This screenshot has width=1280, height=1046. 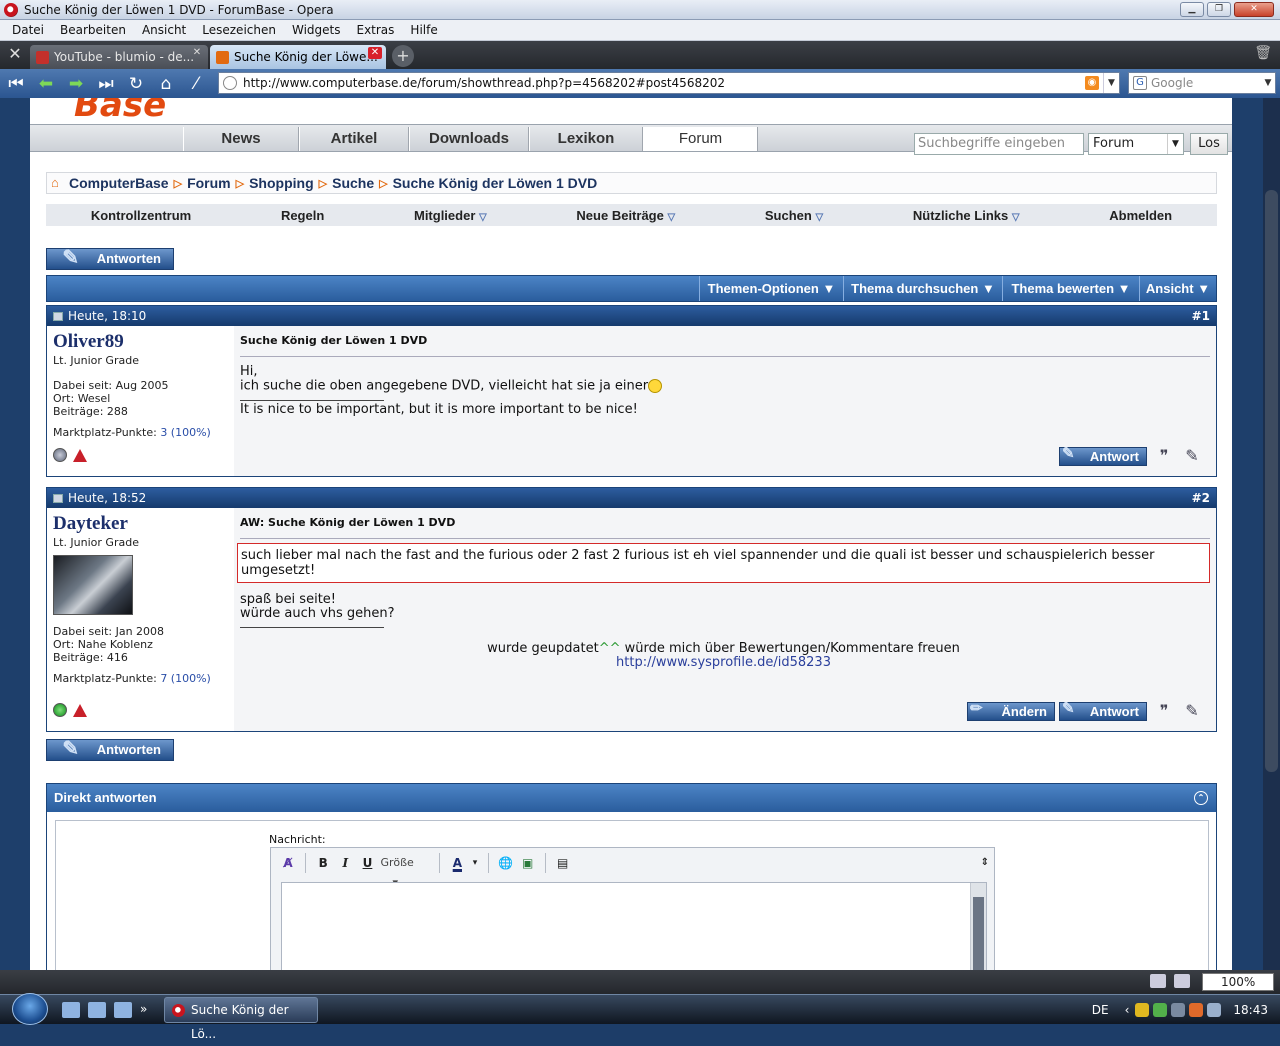 I want to click on site-search-scope-select: Forum ▼, so click(x=1136, y=144).